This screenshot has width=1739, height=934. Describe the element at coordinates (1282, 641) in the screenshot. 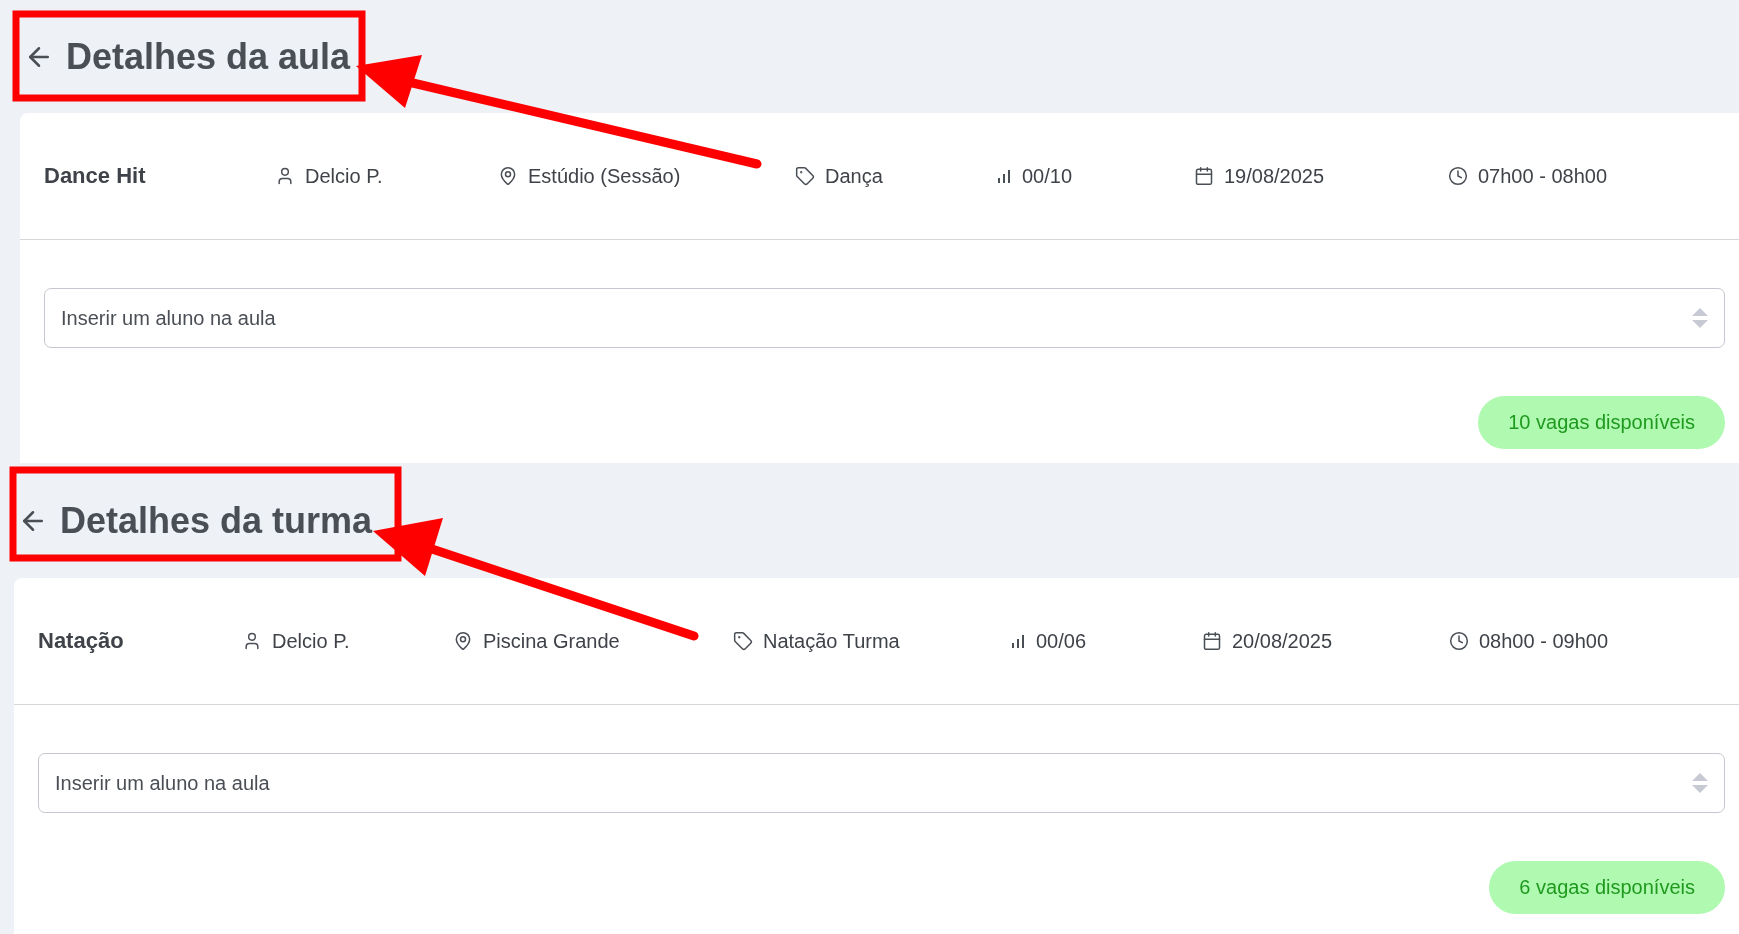

I see `detail-text: 20/08/2025` at that location.